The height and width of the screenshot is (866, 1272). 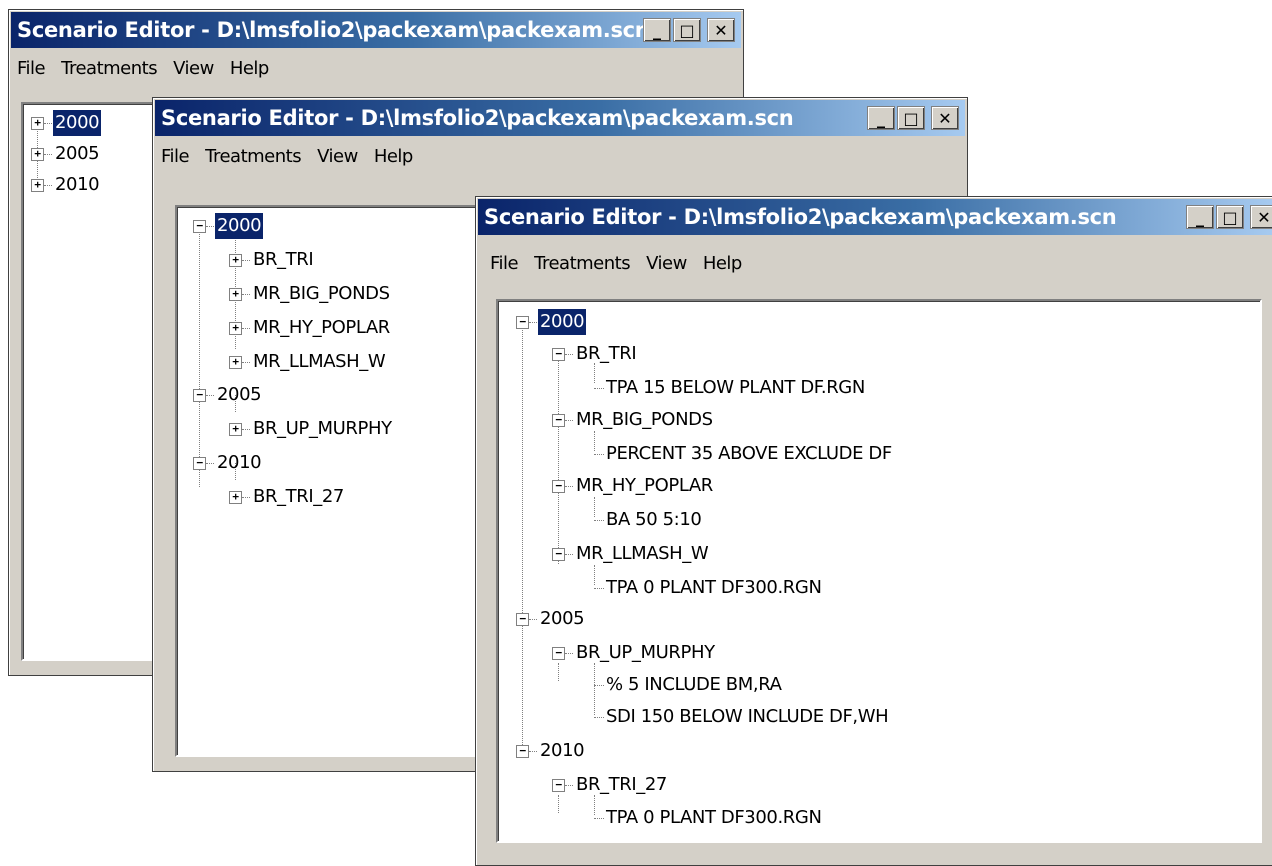 What do you see at coordinates (749, 454) in the screenshot?
I see `tree-label: PERCENT 35 ABOVE EXCLUDE DF` at bounding box center [749, 454].